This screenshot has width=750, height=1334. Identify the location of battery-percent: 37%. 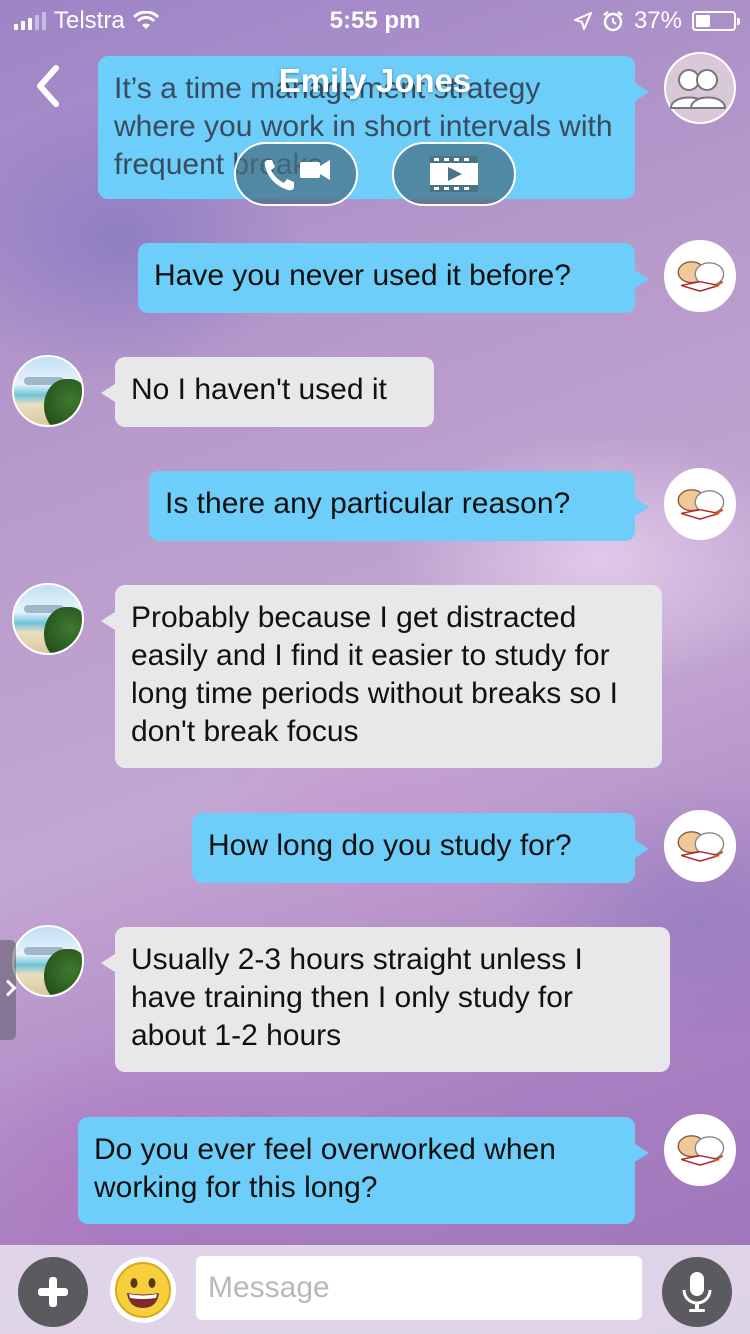
(657, 20).